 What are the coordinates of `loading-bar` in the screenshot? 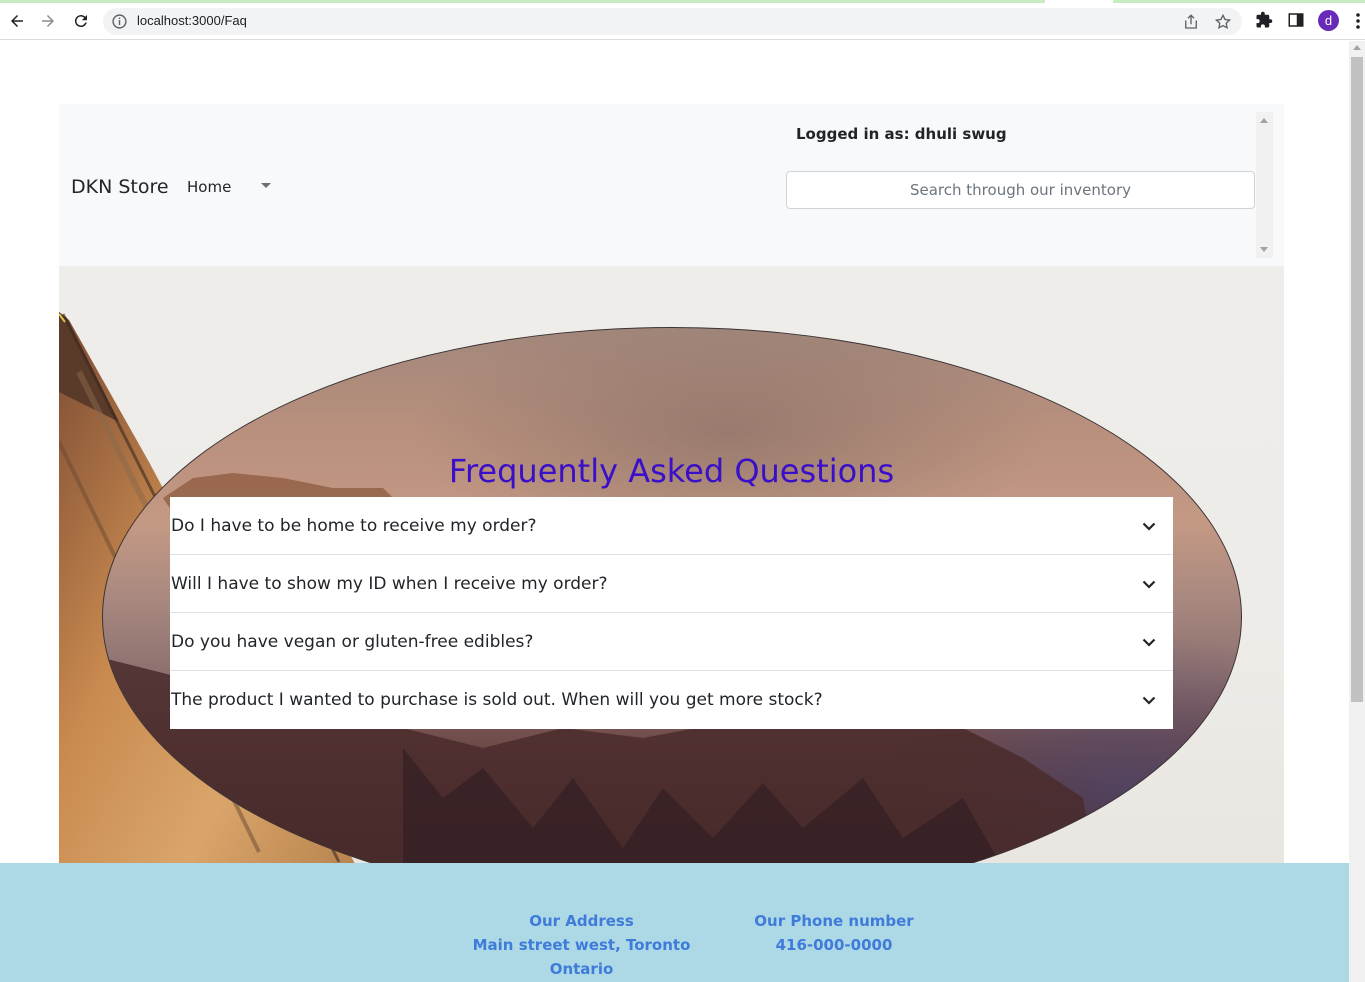 It's located at (522, 1).